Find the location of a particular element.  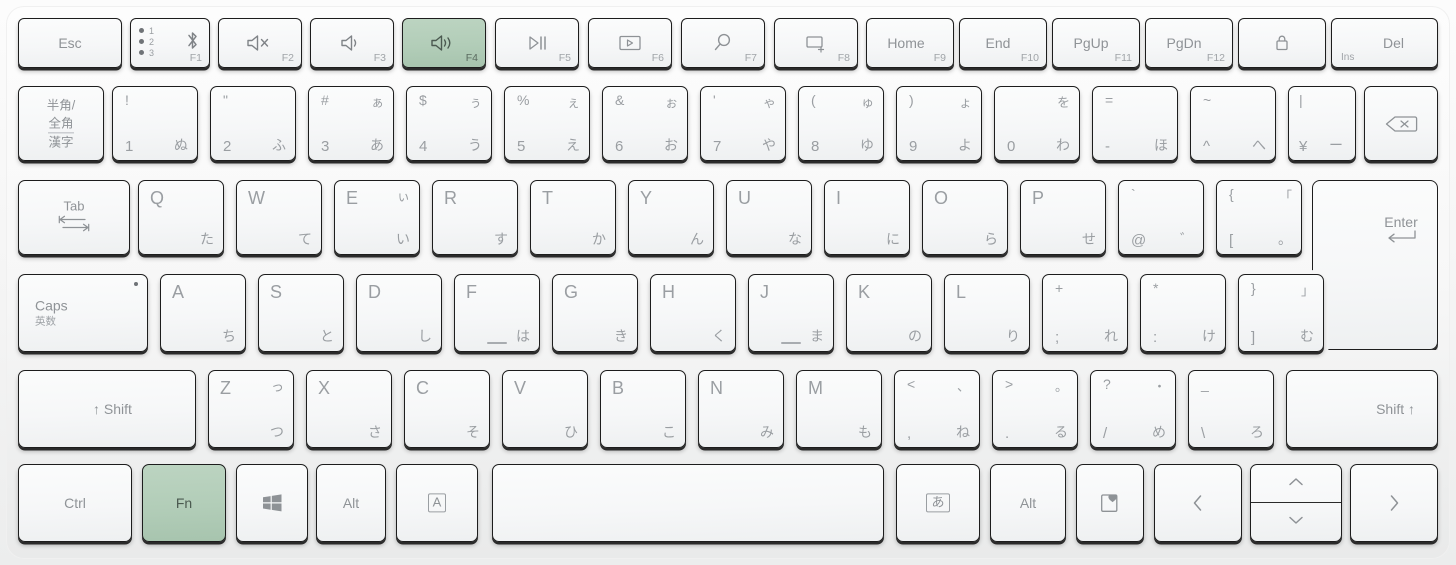

key-f7-search: F7 is located at coordinates (723, 43).